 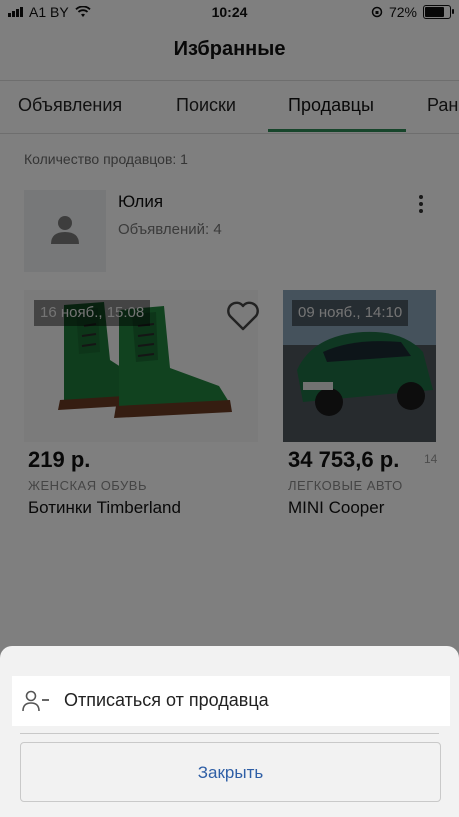 What do you see at coordinates (229, 733) in the screenshot?
I see `divider` at bounding box center [229, 733].